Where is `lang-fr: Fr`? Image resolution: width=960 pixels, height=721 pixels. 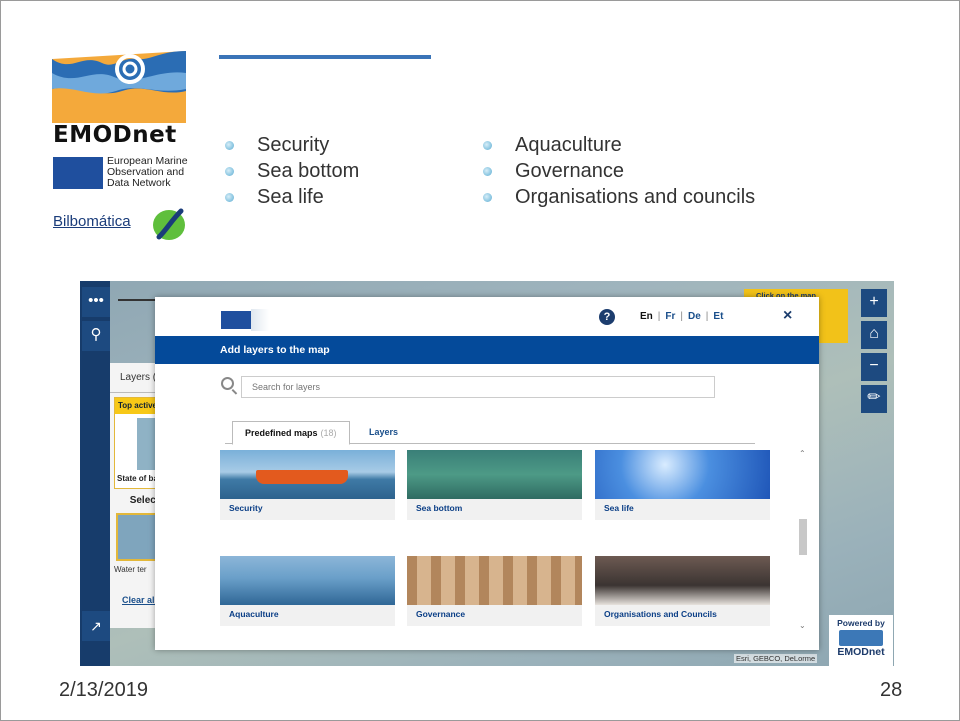
lang-fr: Fr is located at coordinates (670, 316).